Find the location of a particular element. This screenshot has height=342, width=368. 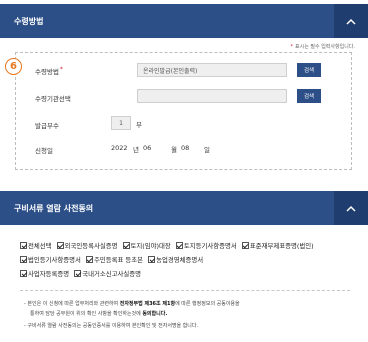

checkbox-item-corporate-registry: 법인등기사항증명서 is located at coordinates (50, 260).